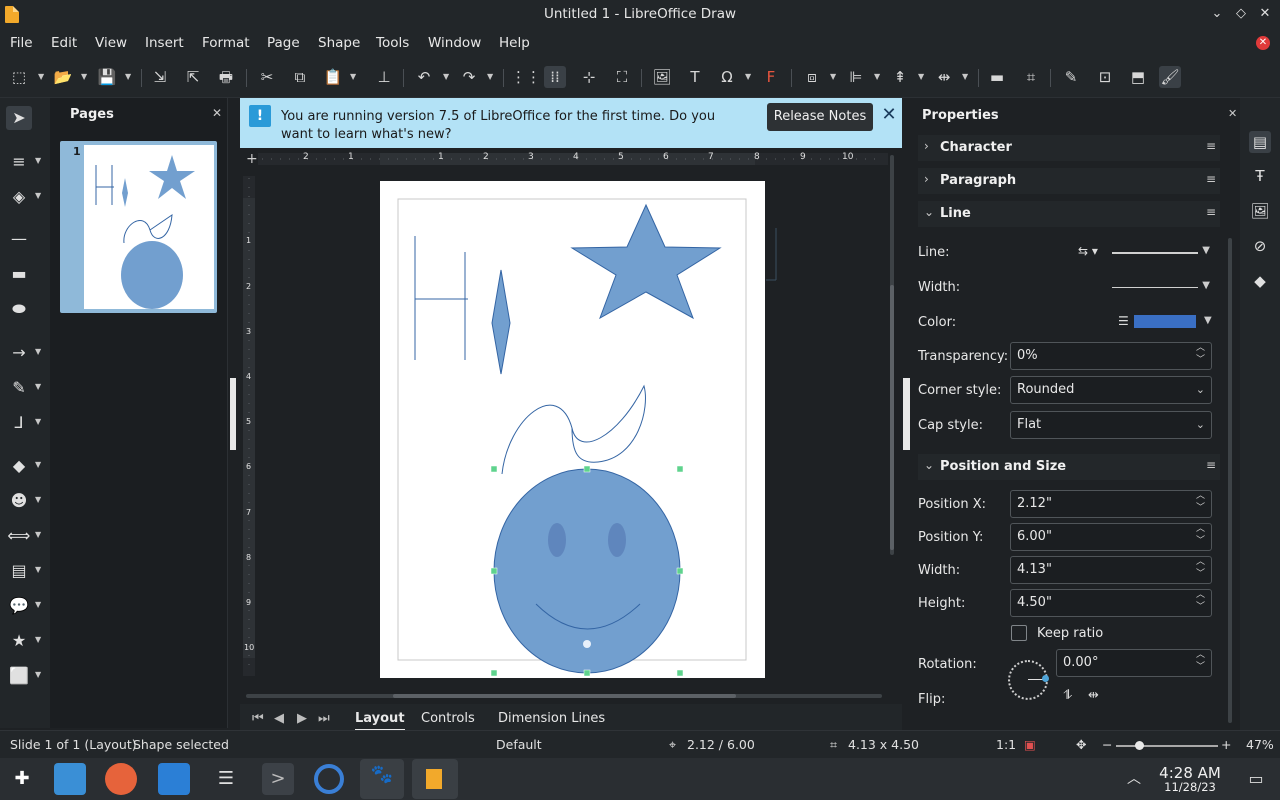  Describe the element at coordinates (1069, 148) in the screenshot. I see `section-character: › Character ≡` at that location.